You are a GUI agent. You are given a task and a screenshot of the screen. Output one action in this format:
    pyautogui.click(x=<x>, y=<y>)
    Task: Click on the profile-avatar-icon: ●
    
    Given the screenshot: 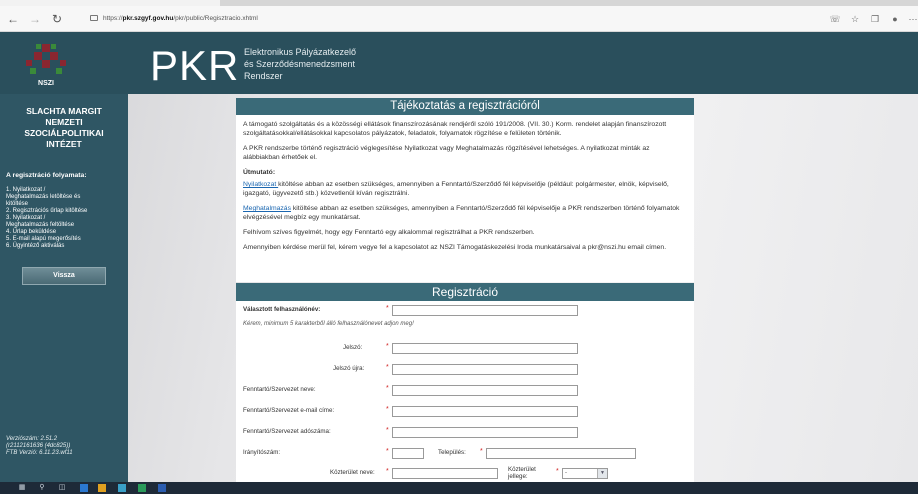 What is the action you would take?
    pyautogui.click(x=895, y=19)
    